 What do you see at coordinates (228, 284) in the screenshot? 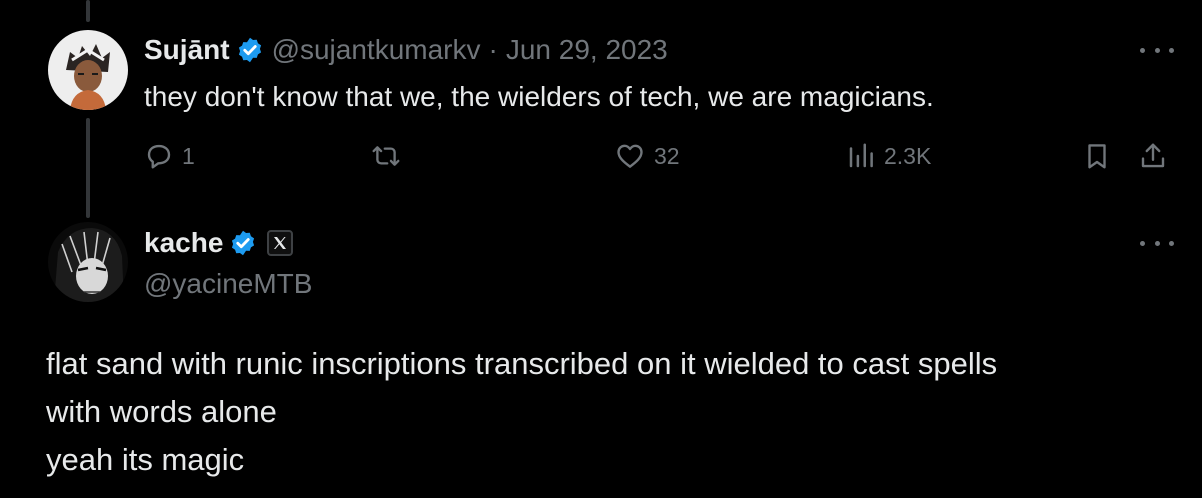
I see `quoted-author-handle: @yacineMTB` at bounding box center [228, 284].